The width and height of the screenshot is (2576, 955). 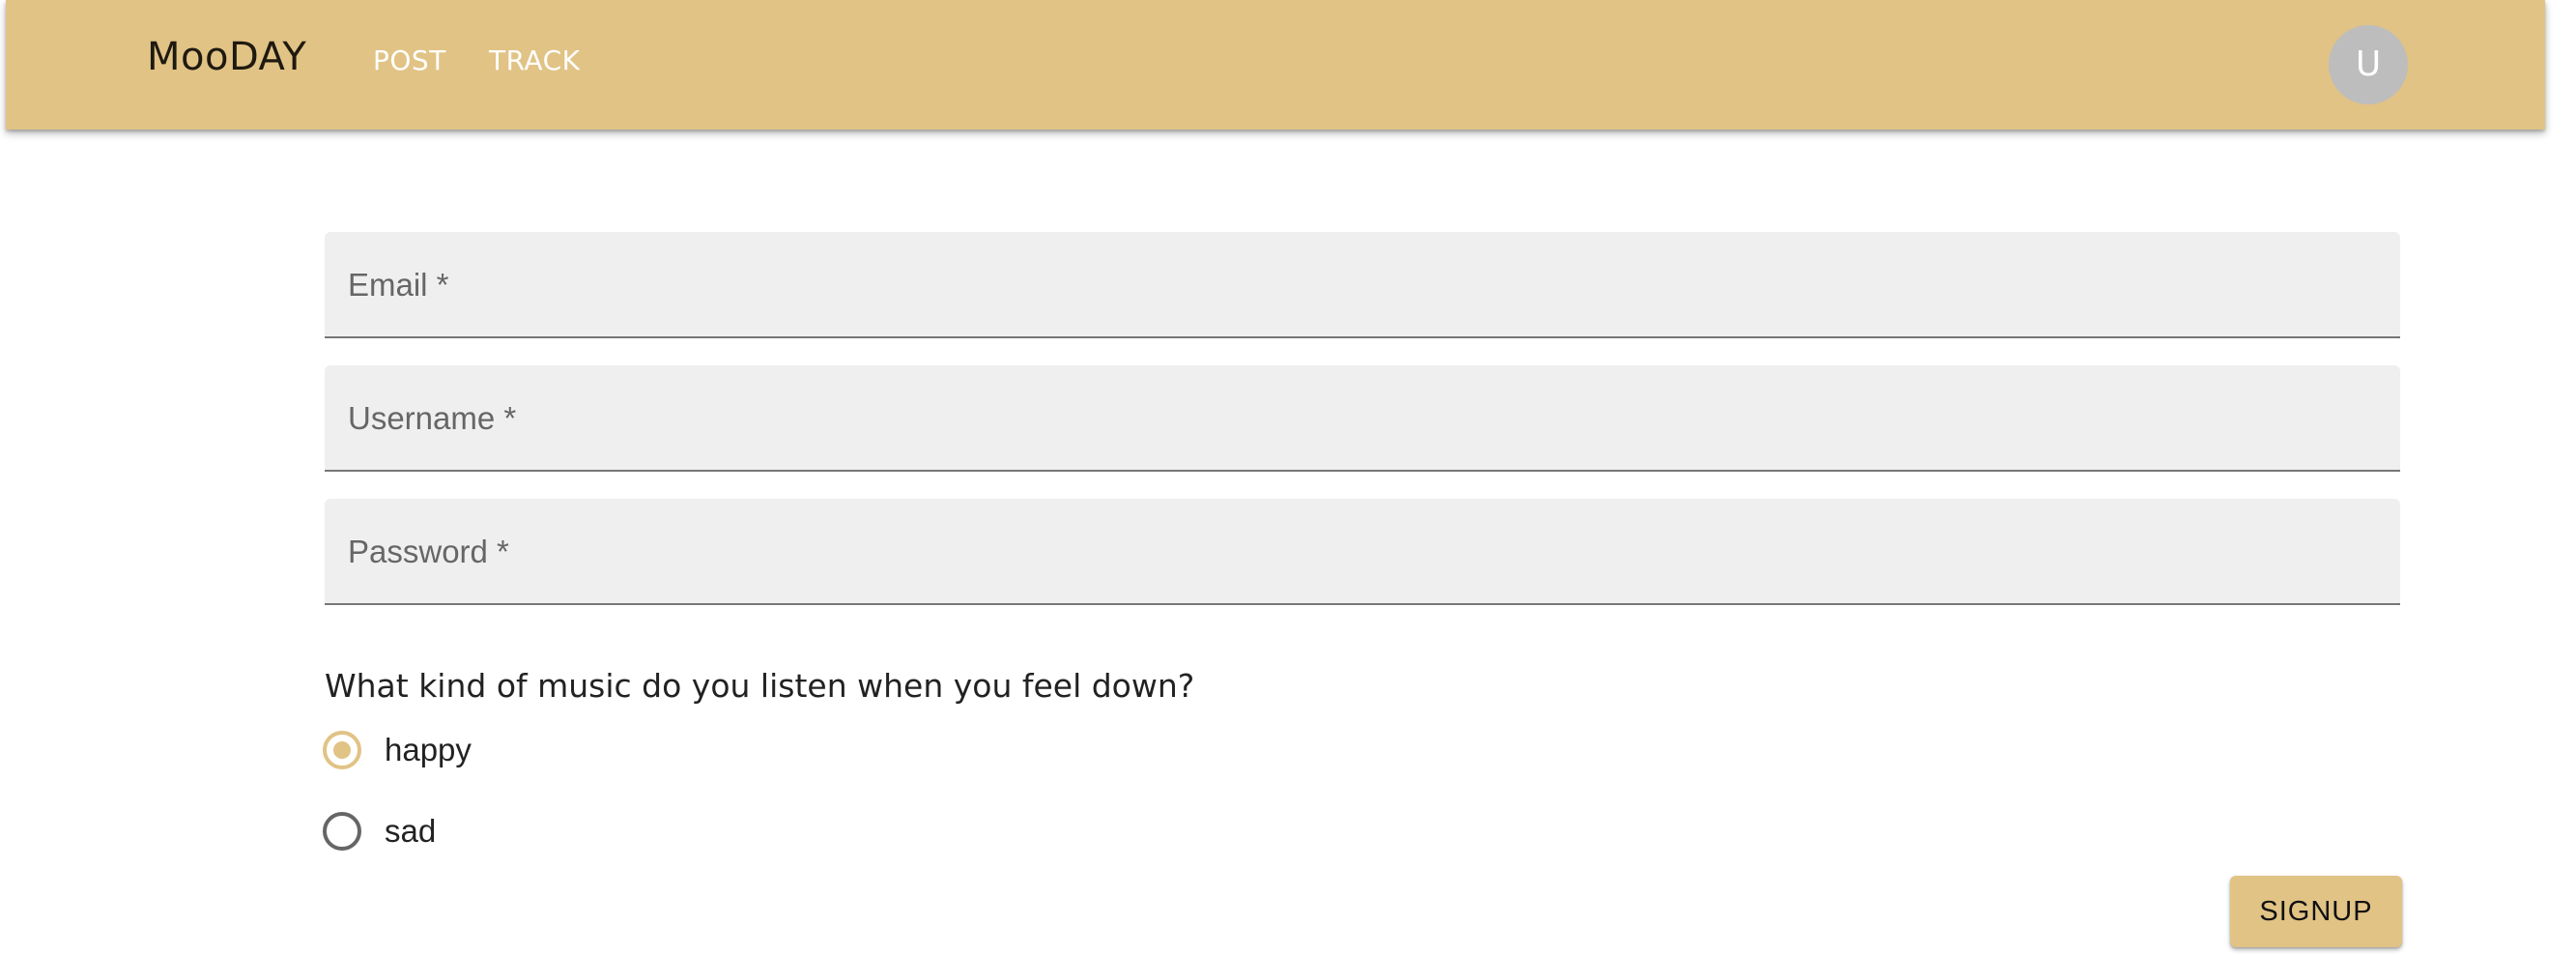 What do you see at coordinates (1363, 290) in the screenshot?
I see `email-input` at bounding box center [1363, 290].